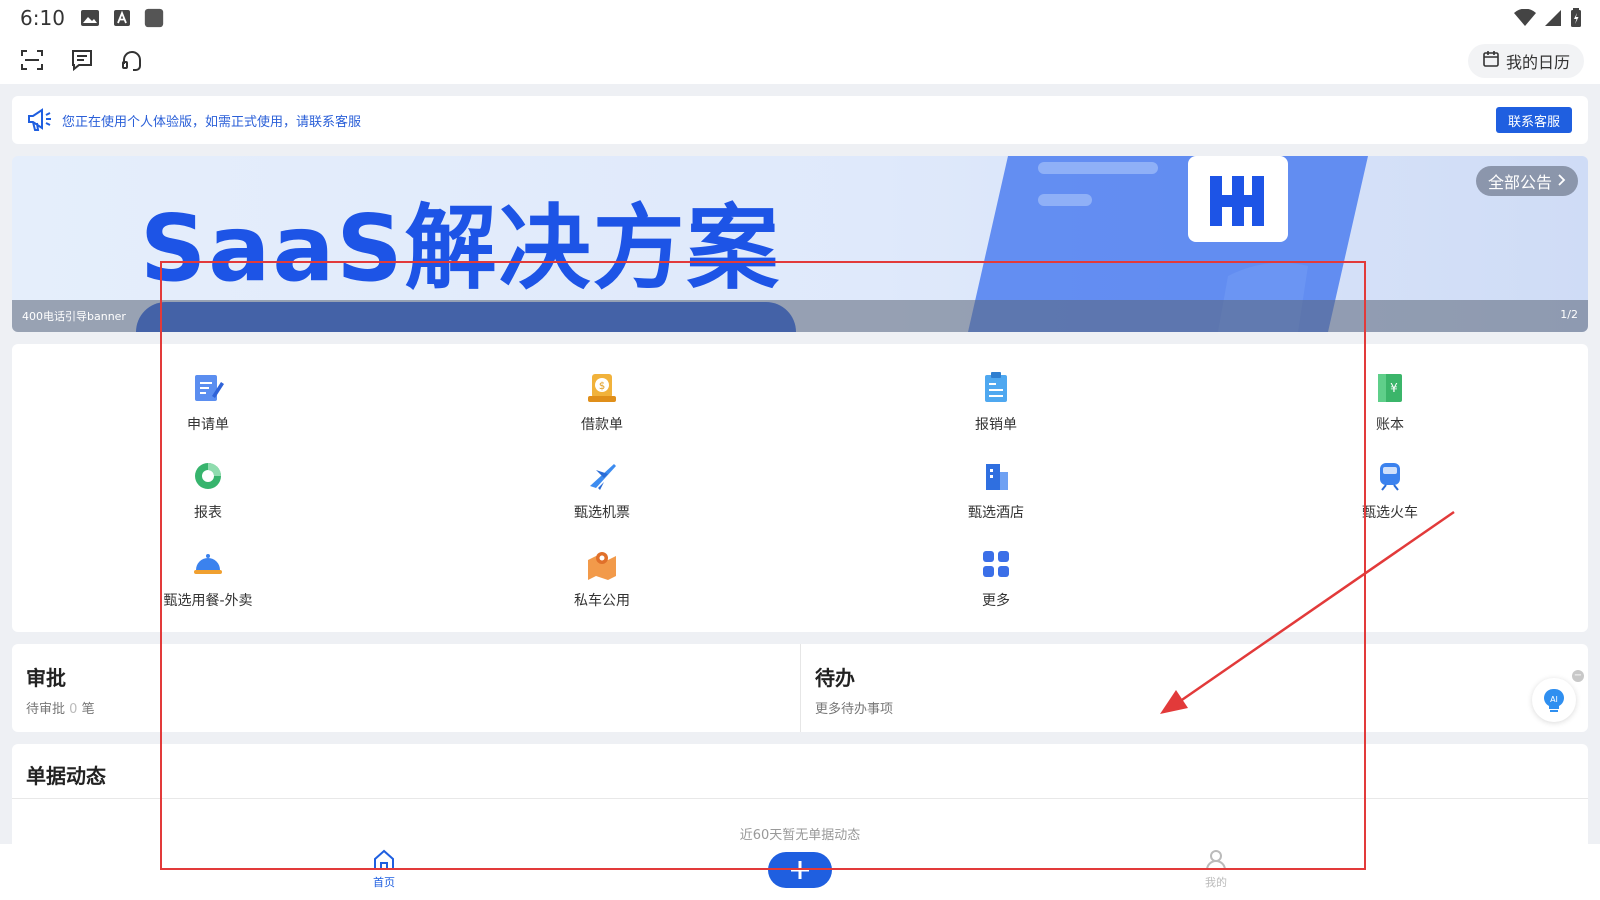 This screenshot has width=1600, height=900. What do you see at coordinates (384, 859) in the screenshot?
I see `home-icon` at bounding box center [384, 859].